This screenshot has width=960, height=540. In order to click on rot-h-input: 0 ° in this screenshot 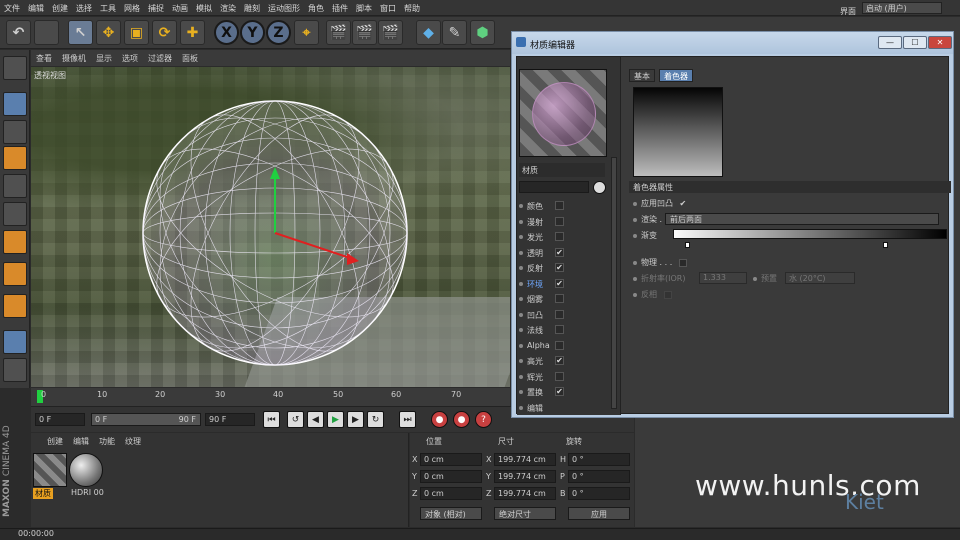, I will do `click(599, 459)`.